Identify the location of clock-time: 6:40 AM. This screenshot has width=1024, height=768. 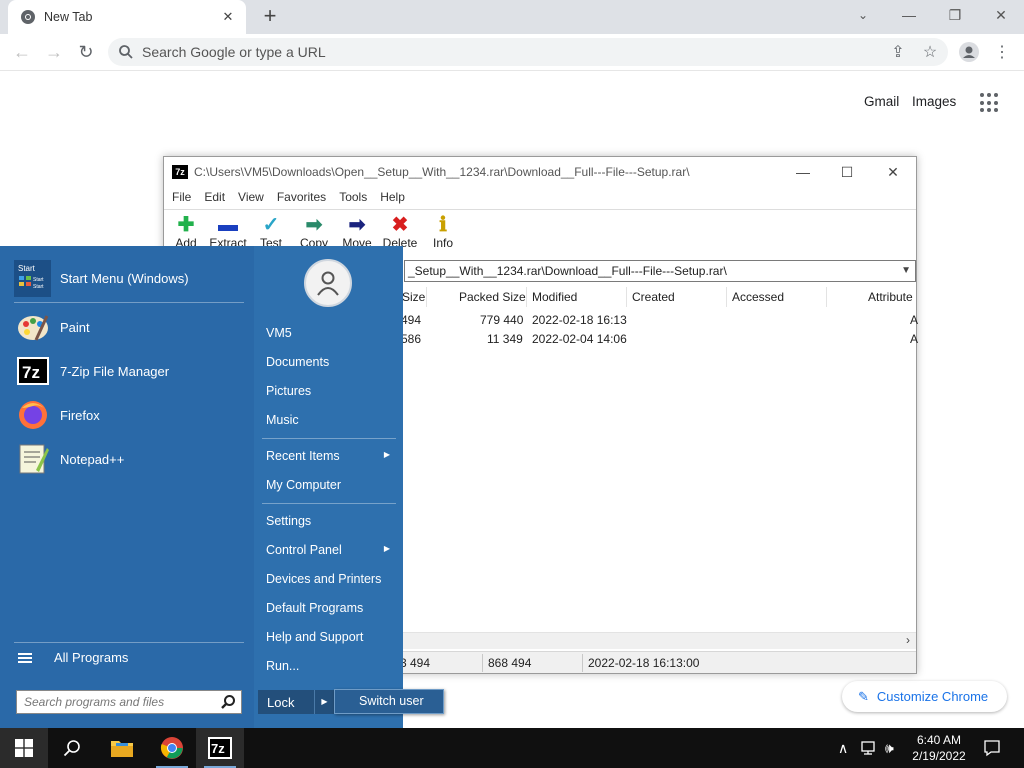
(939, 740).